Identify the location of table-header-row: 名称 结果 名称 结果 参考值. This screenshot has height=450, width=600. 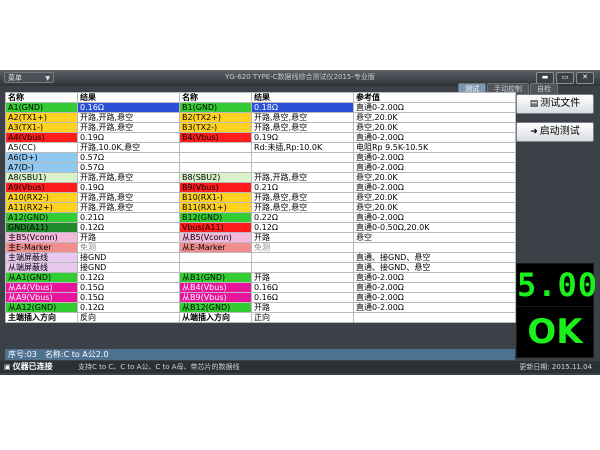
(260, 97).